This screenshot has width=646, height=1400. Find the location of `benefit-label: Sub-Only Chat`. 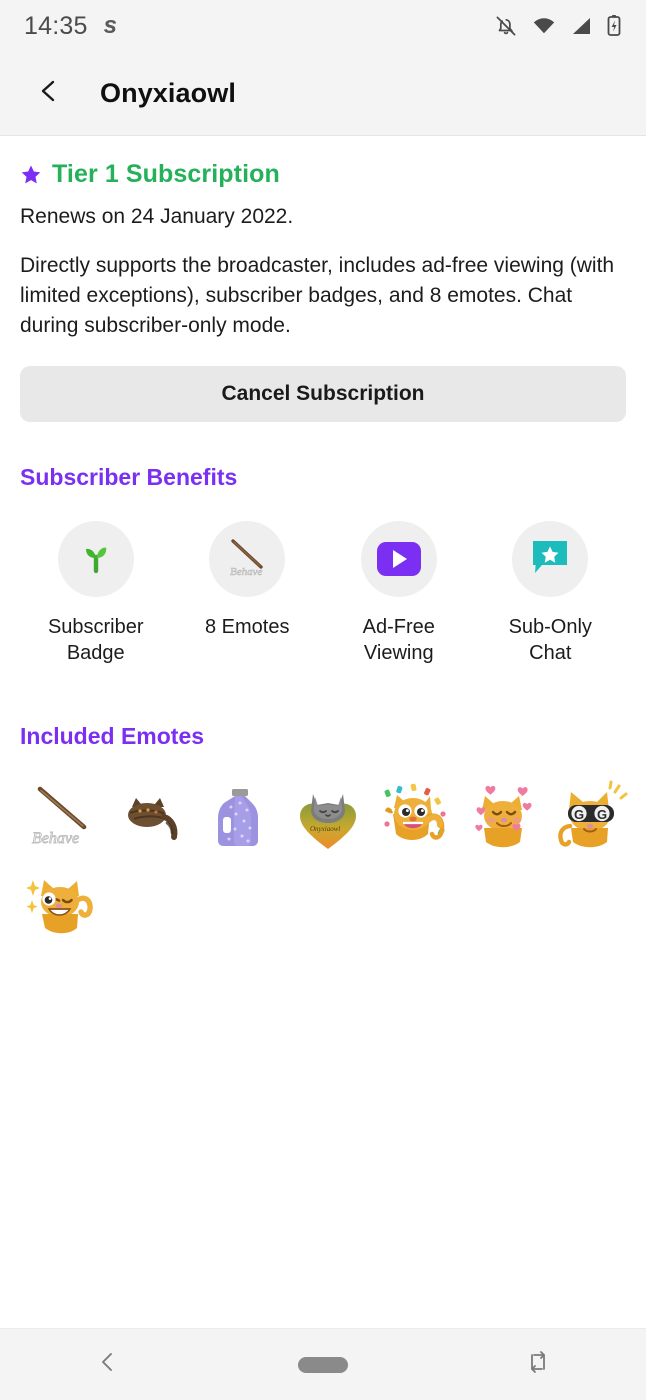

benefit-label: Sub-Only Chat is located at coordinates (550, 640).